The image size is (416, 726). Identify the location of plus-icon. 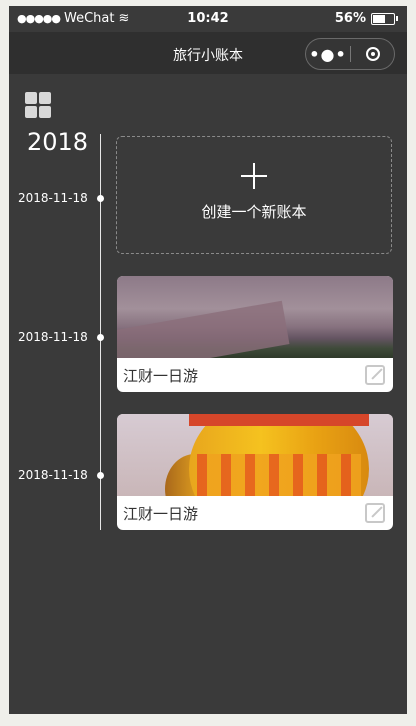
(254, 176).